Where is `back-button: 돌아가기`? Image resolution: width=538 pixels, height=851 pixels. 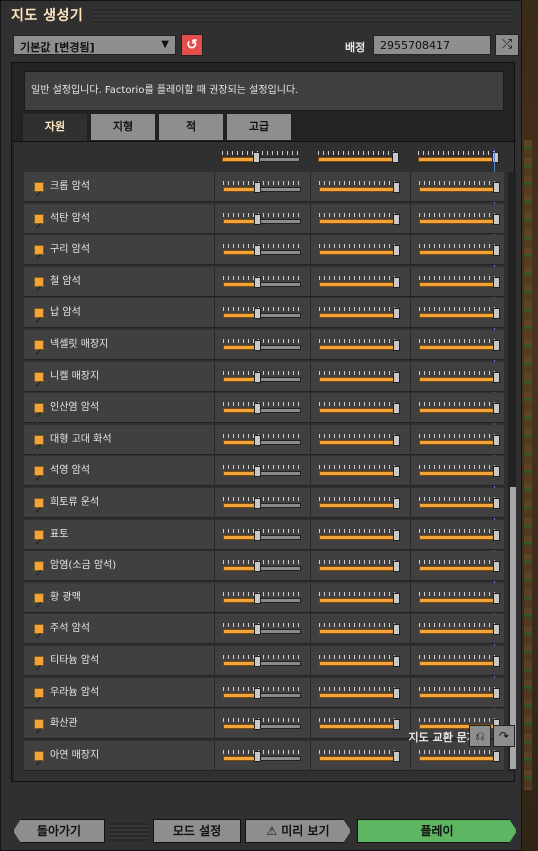 back-button: 돌아가기 is located at coordinates (59, 831).